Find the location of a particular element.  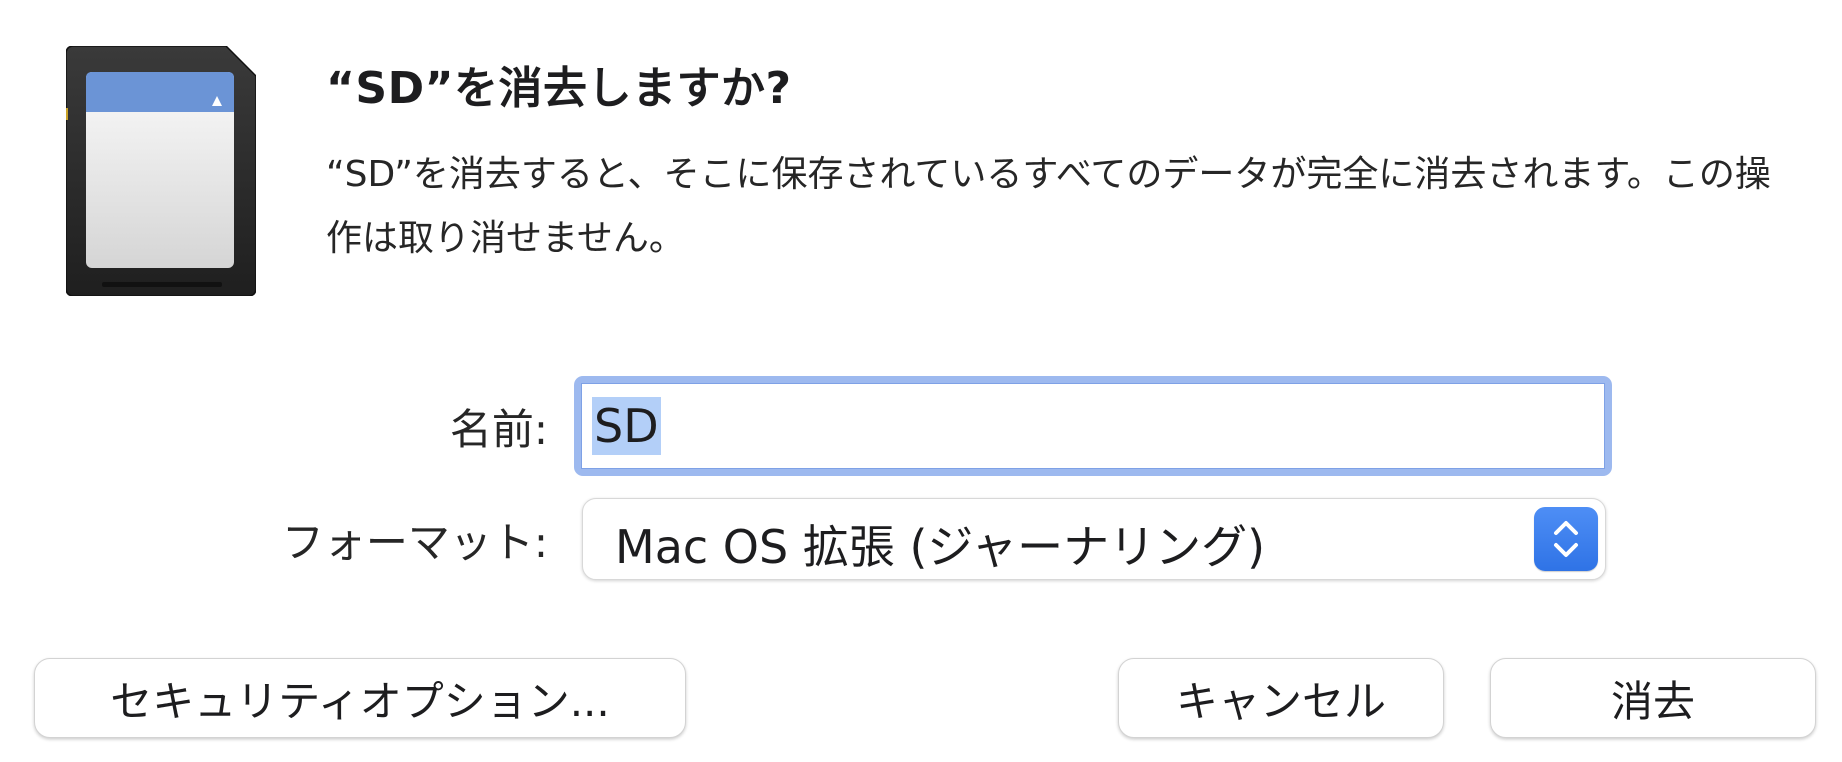

format-label: フォーマット: is located at coordinates (414, 542).